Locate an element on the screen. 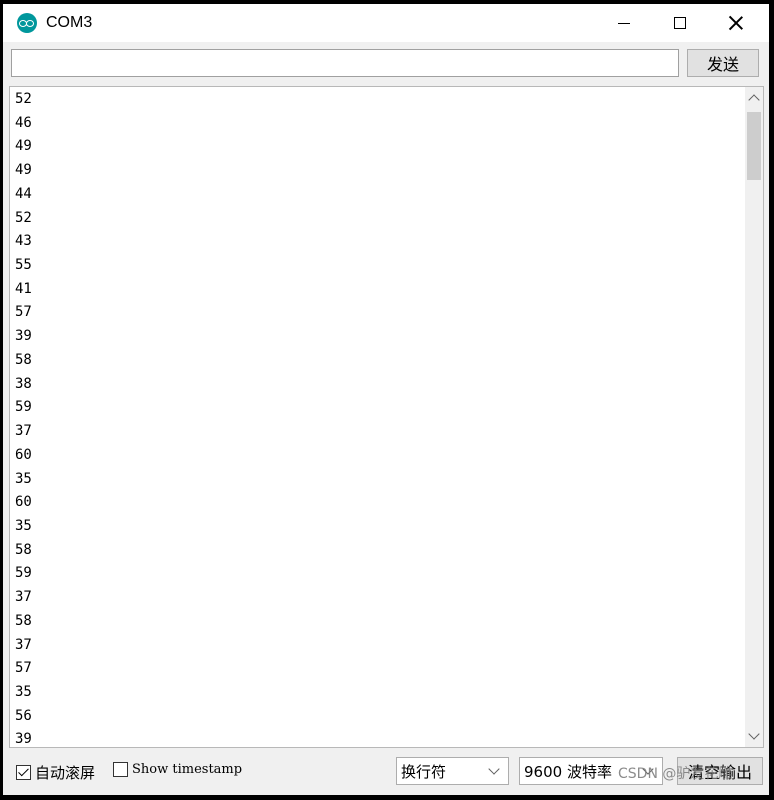 The image size is (774, 800). output-line: 55 is located at coordinates (23, 265).